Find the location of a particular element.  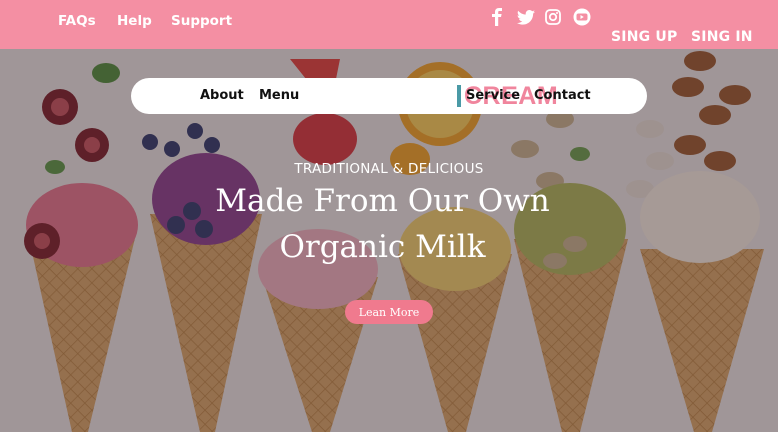

sign-in-link: SING IN is located at coordinates (722, 37).